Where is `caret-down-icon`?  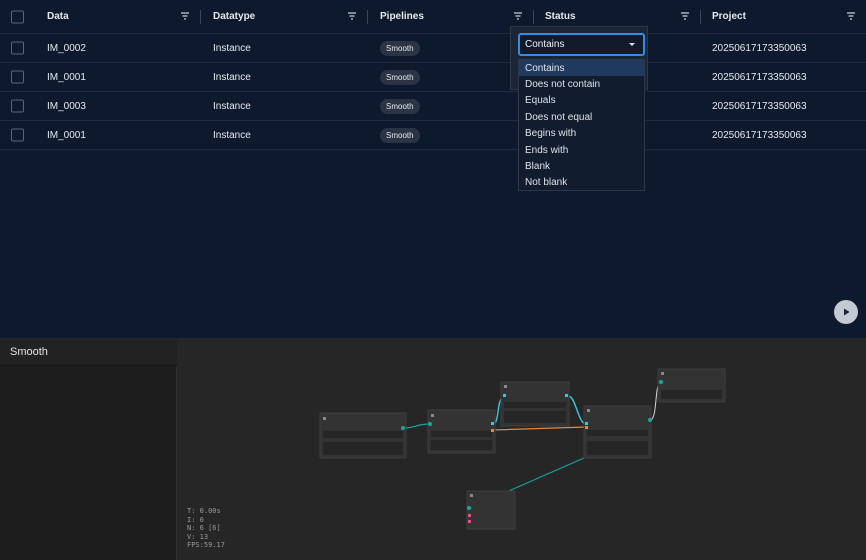
caret-down-icon is located at coordinates (632, 44).